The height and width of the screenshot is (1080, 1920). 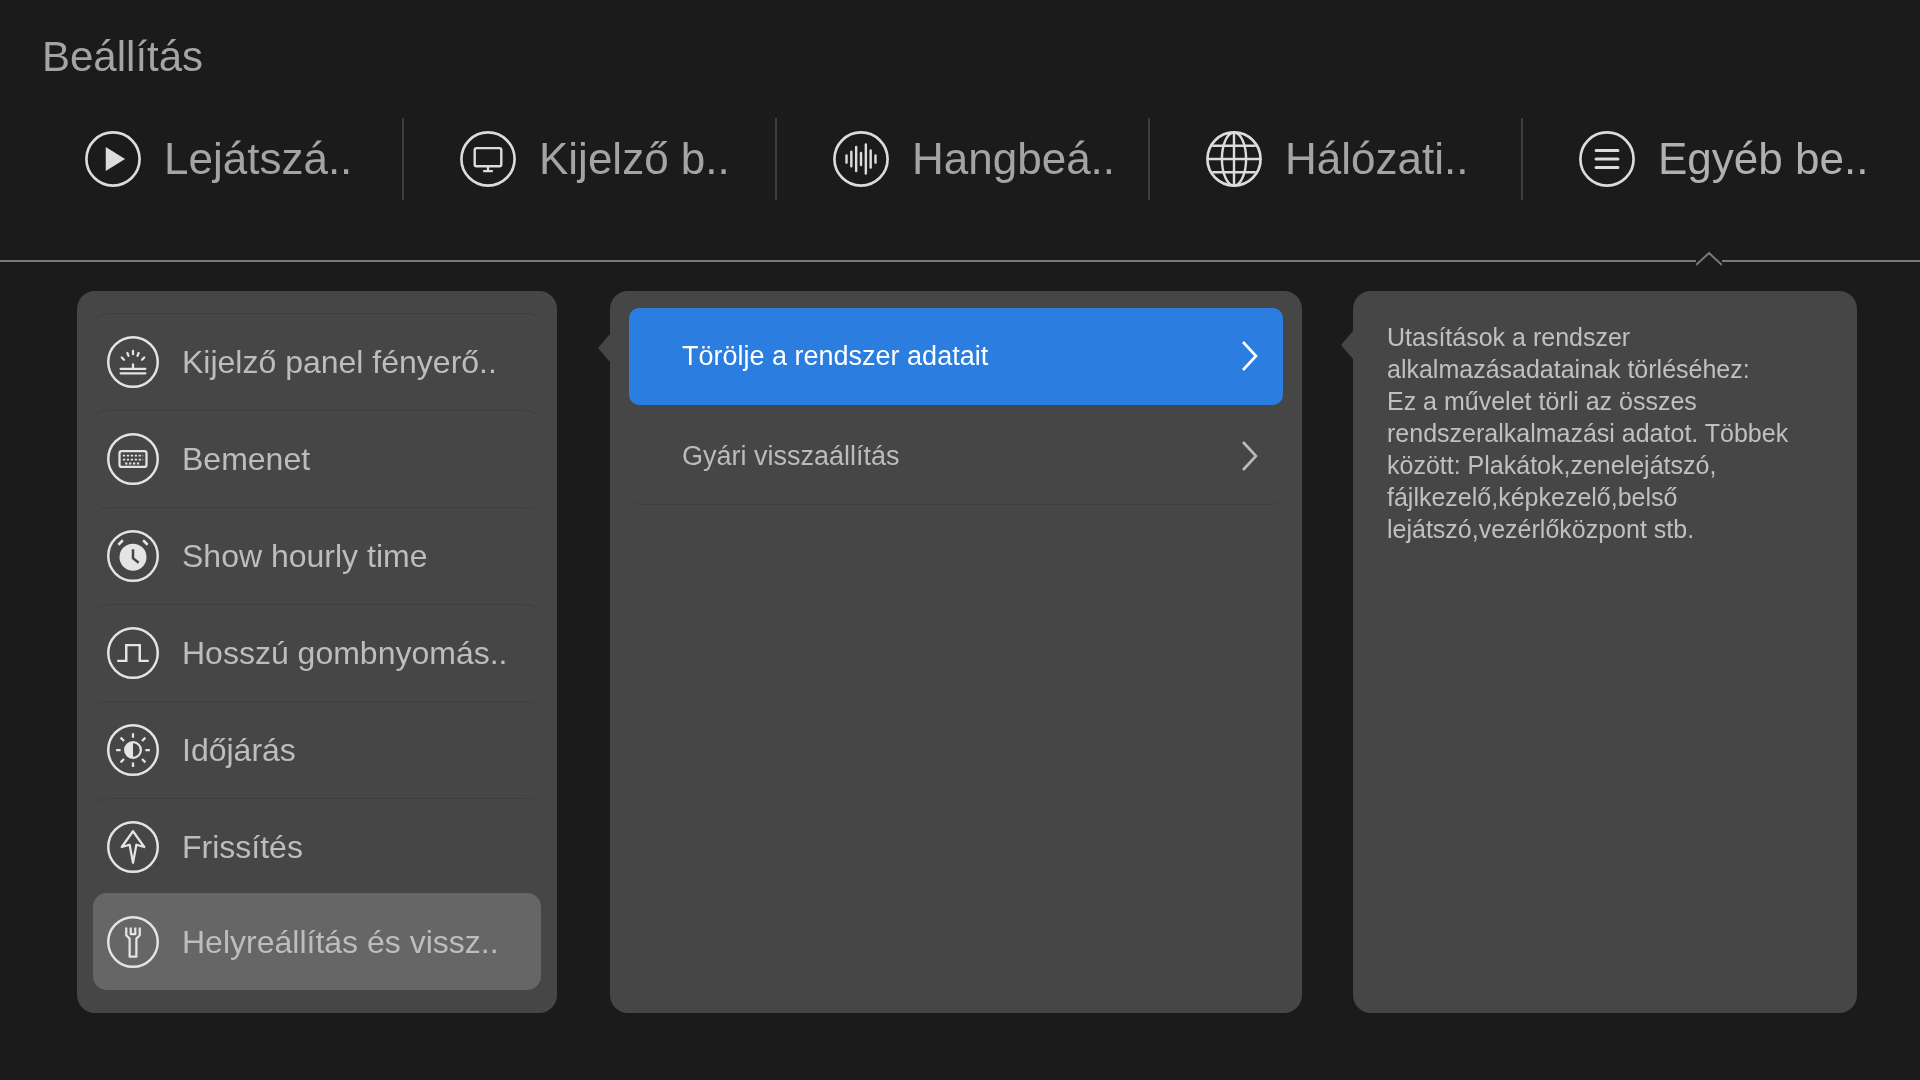 I want to click on alarm-clock-icon, so click(x=133, y=556).